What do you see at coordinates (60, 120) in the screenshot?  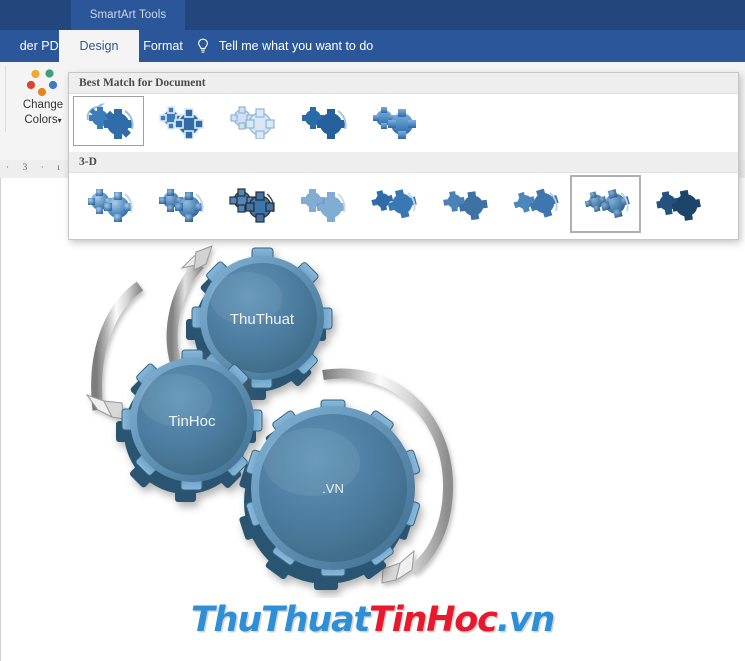 I see `chevron-down-icon: ▾` at bounding box center [60, 120].